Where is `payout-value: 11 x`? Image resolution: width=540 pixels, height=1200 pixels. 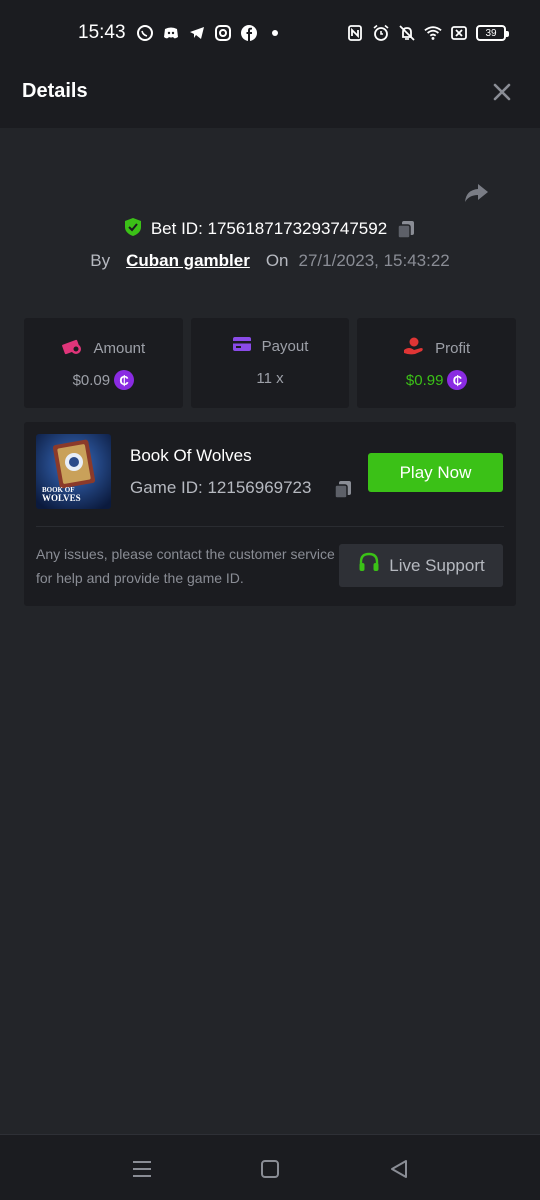
payout-value: 11 x is located at coordinates (270, 378).